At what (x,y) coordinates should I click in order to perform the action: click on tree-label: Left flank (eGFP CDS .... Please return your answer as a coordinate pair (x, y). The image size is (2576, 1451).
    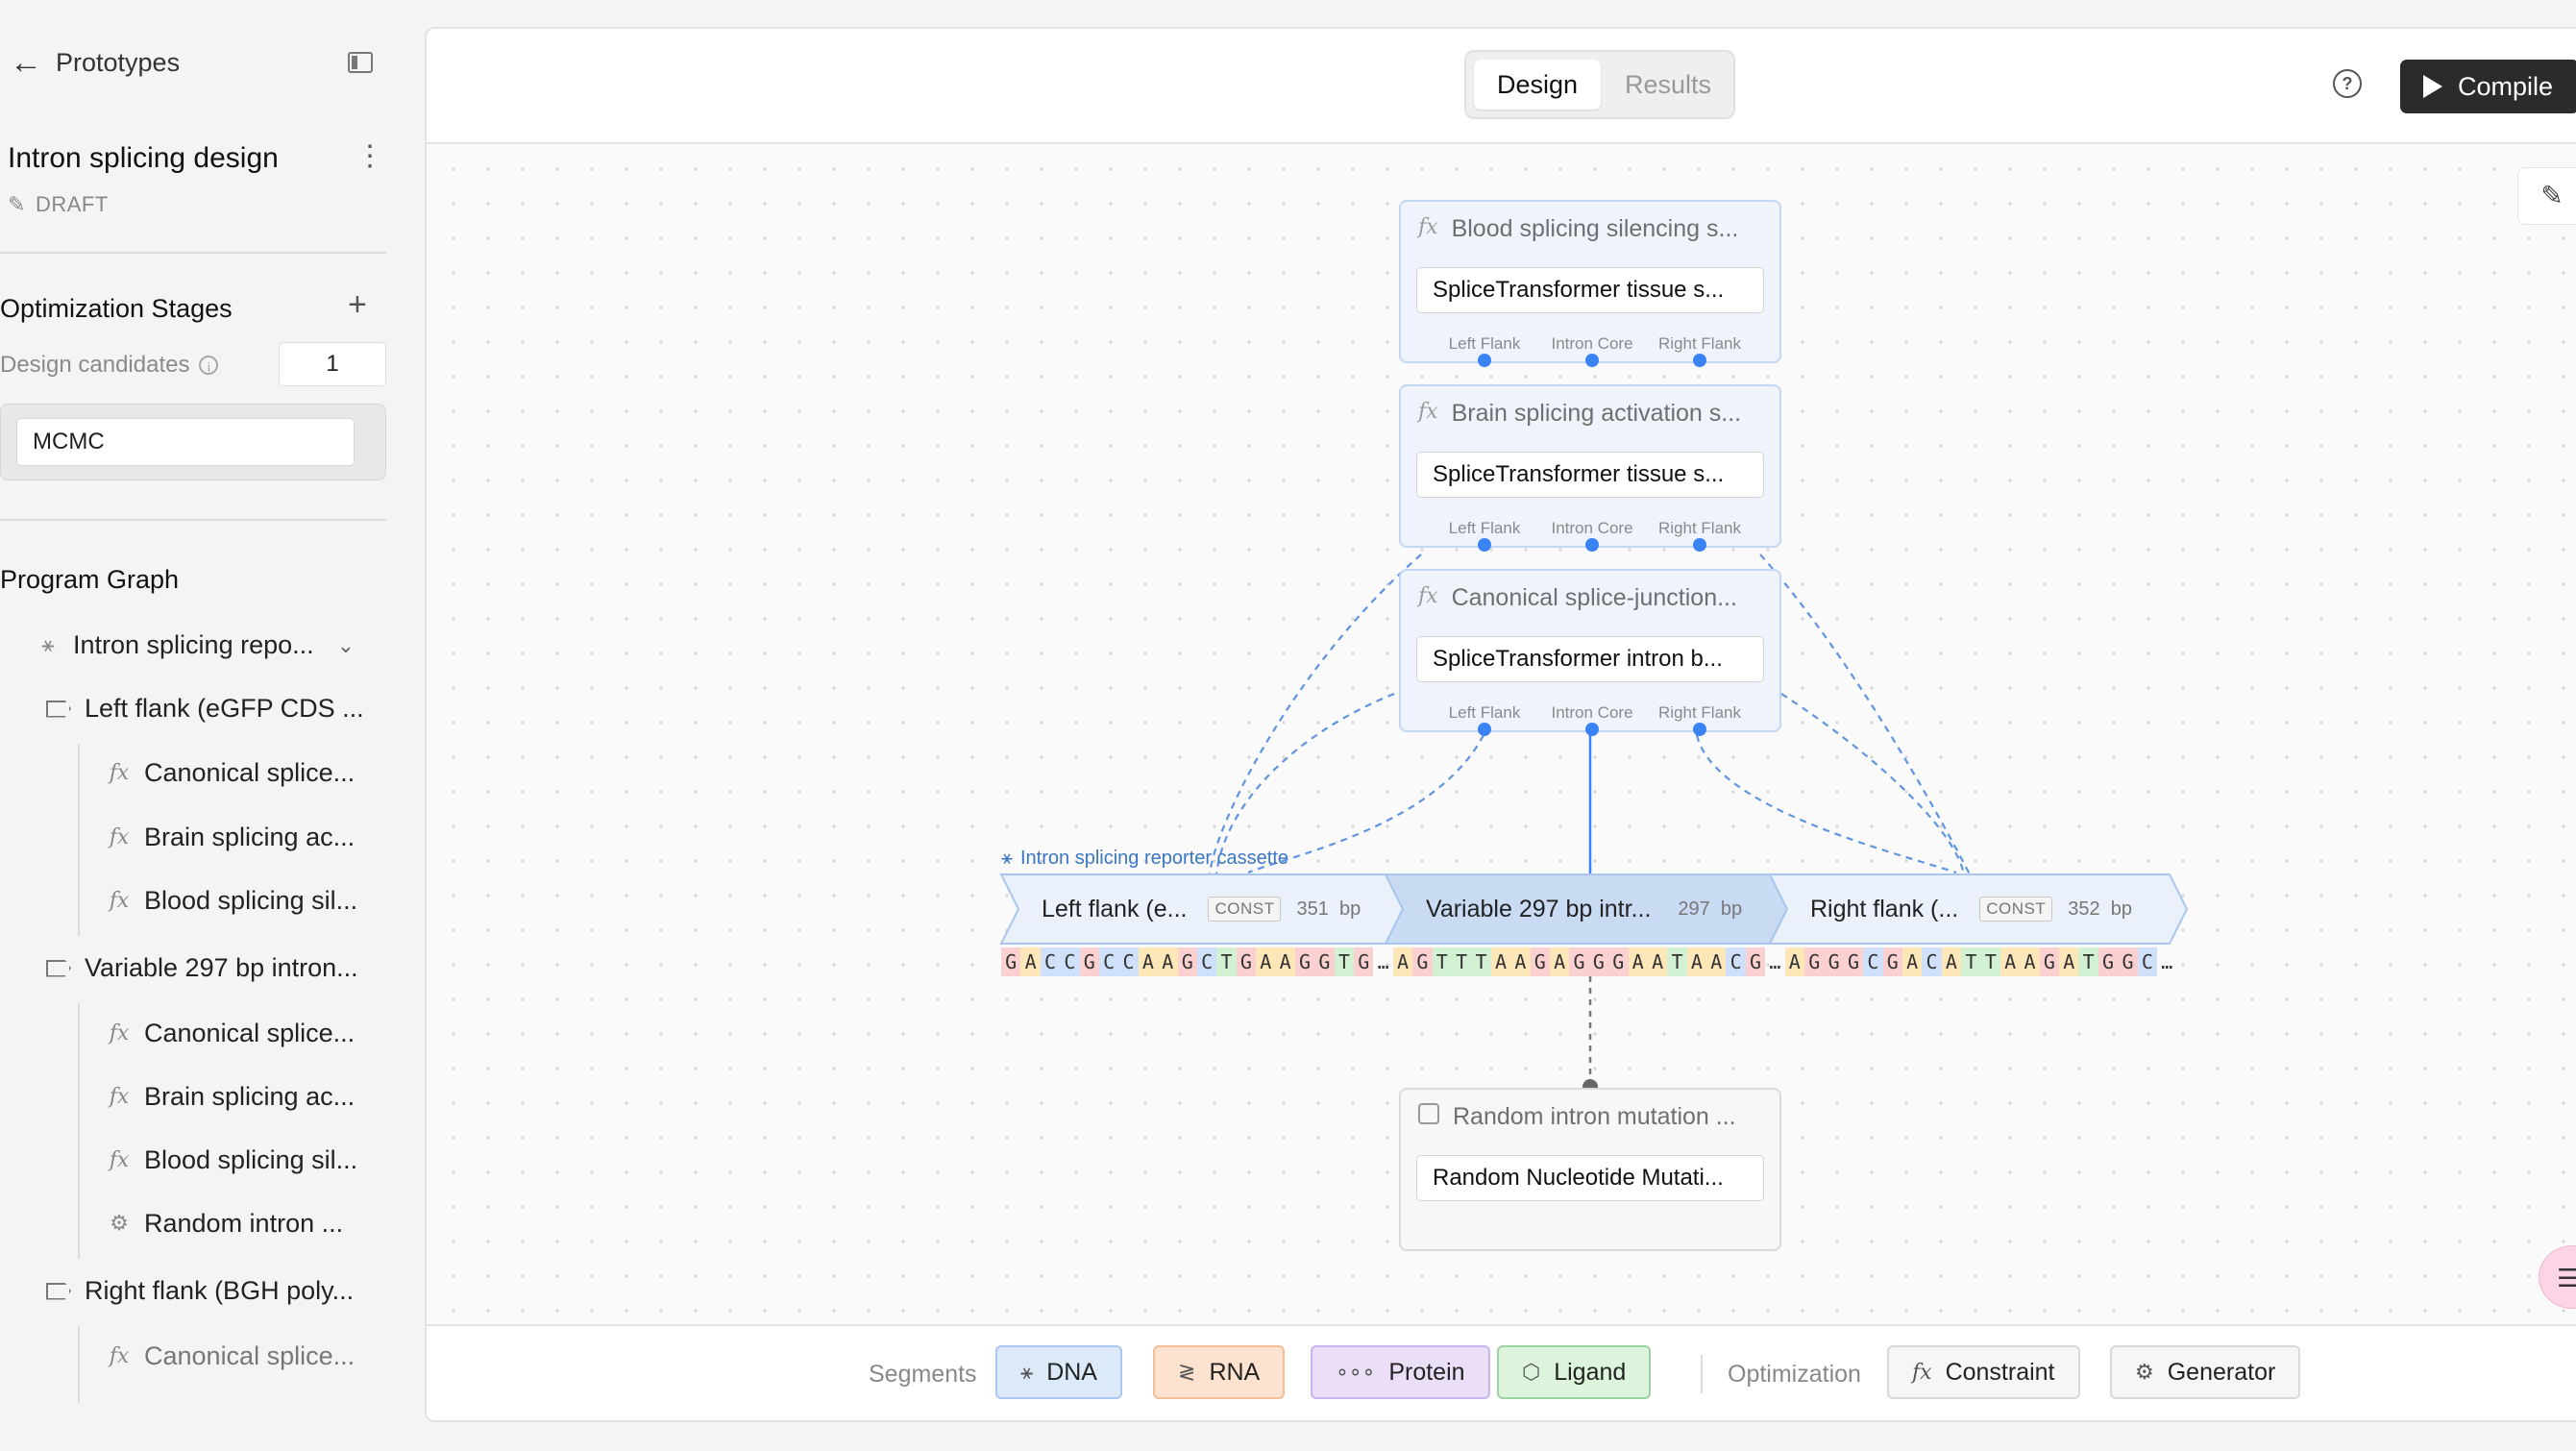
    Looking at the image, I should click on (224, 708).